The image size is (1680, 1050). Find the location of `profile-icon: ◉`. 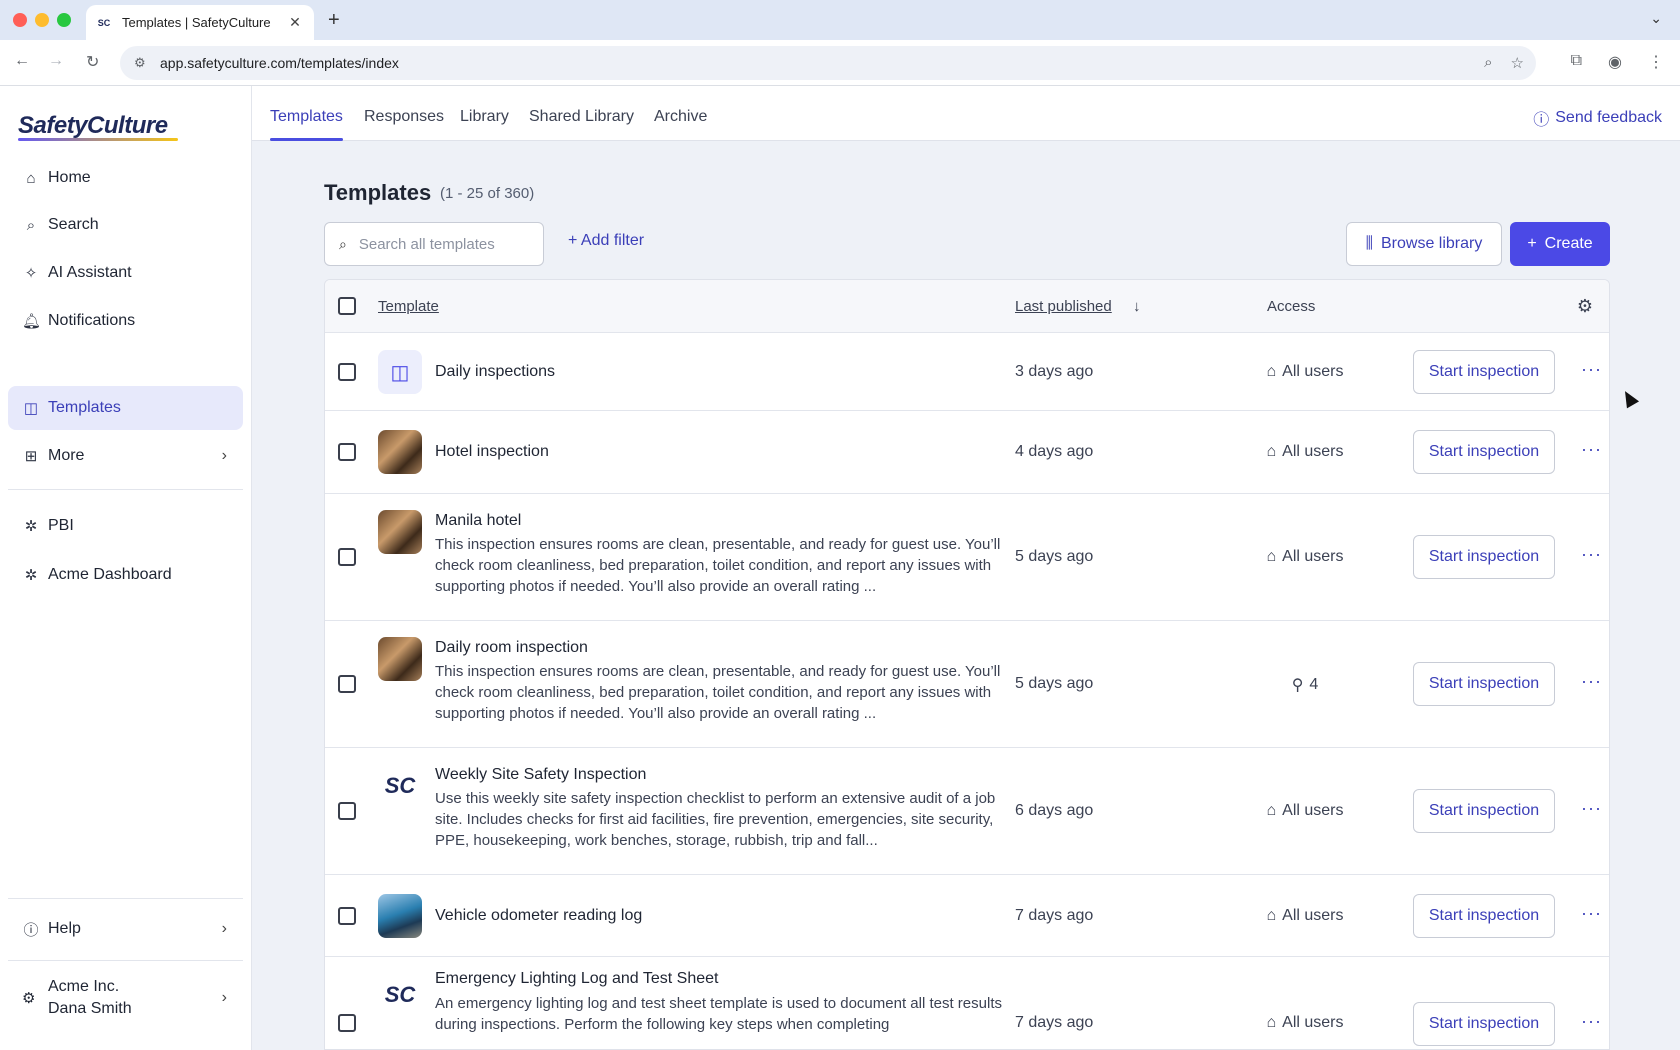

profile-icon: ◉ is located at coordinates (1615, 62).